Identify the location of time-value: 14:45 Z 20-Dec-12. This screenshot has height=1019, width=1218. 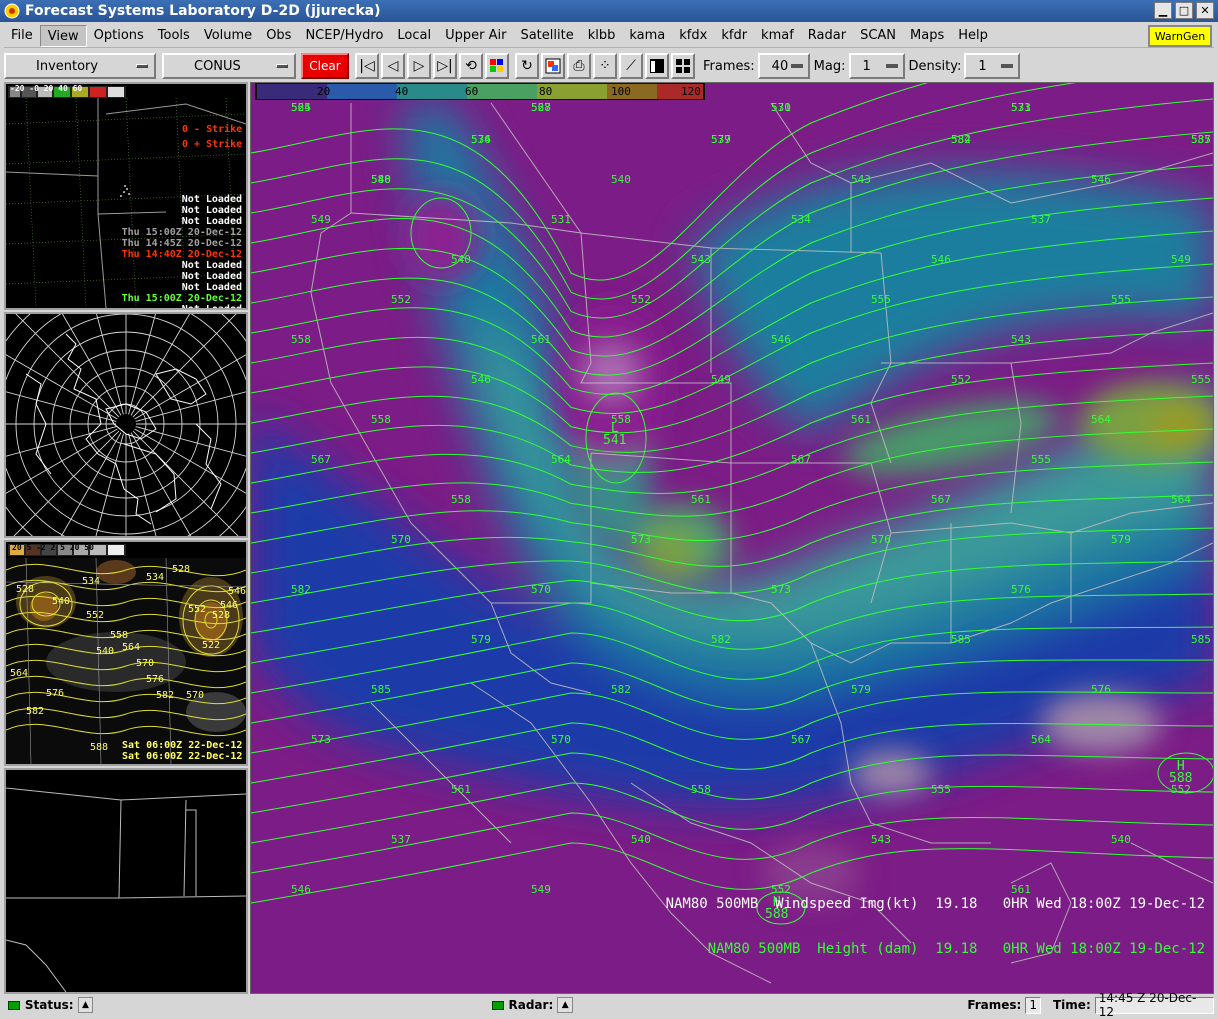
(1154, 1005).